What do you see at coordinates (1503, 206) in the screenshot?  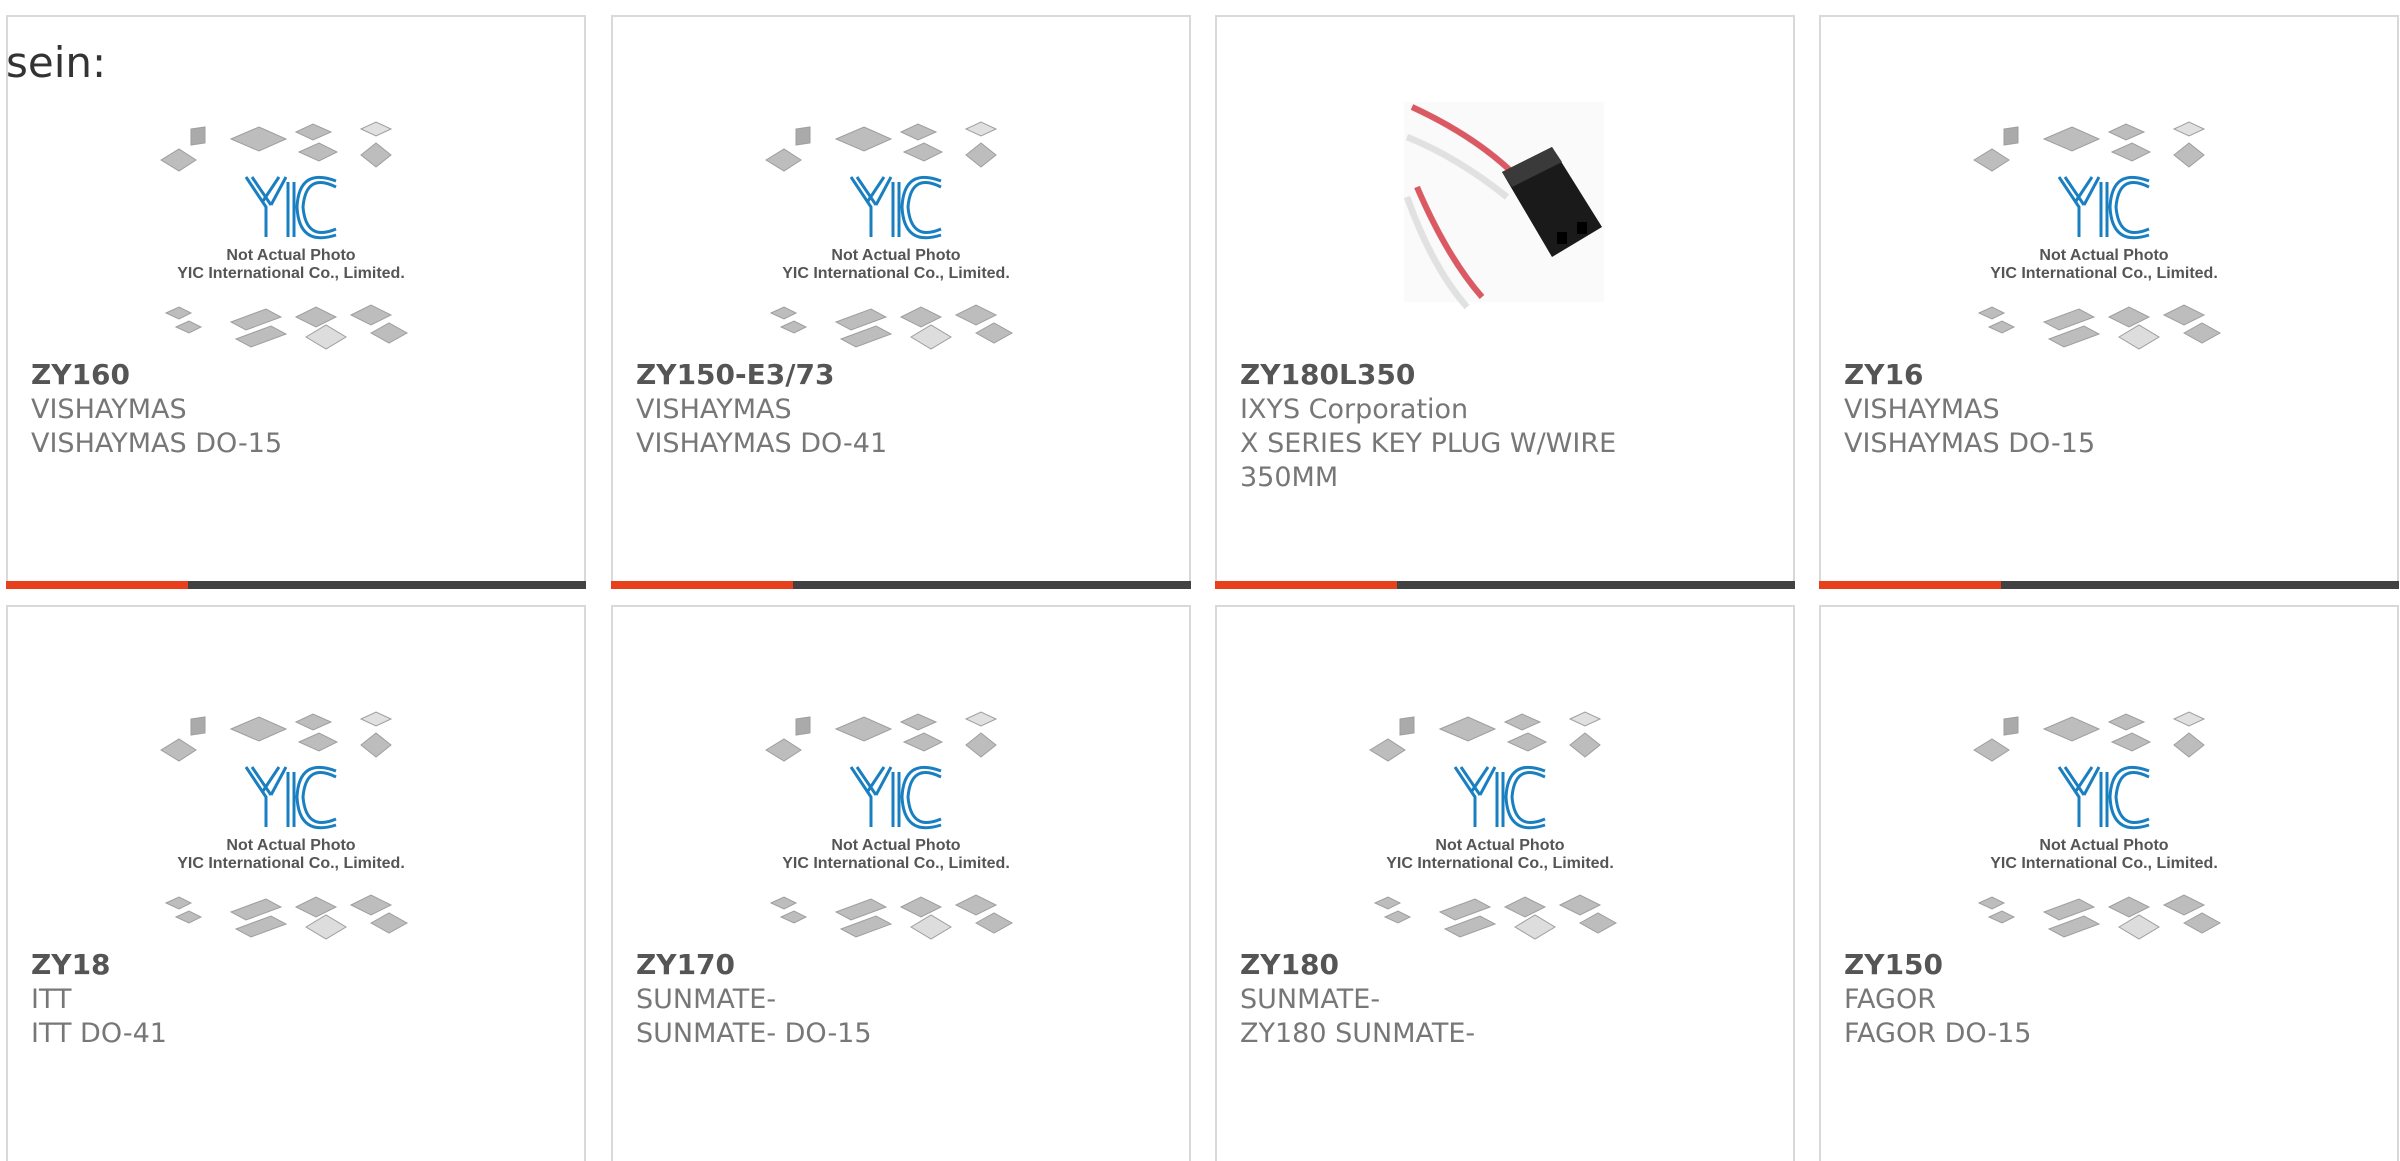 I see `connector-photo` at bounding box center [1503, 206].